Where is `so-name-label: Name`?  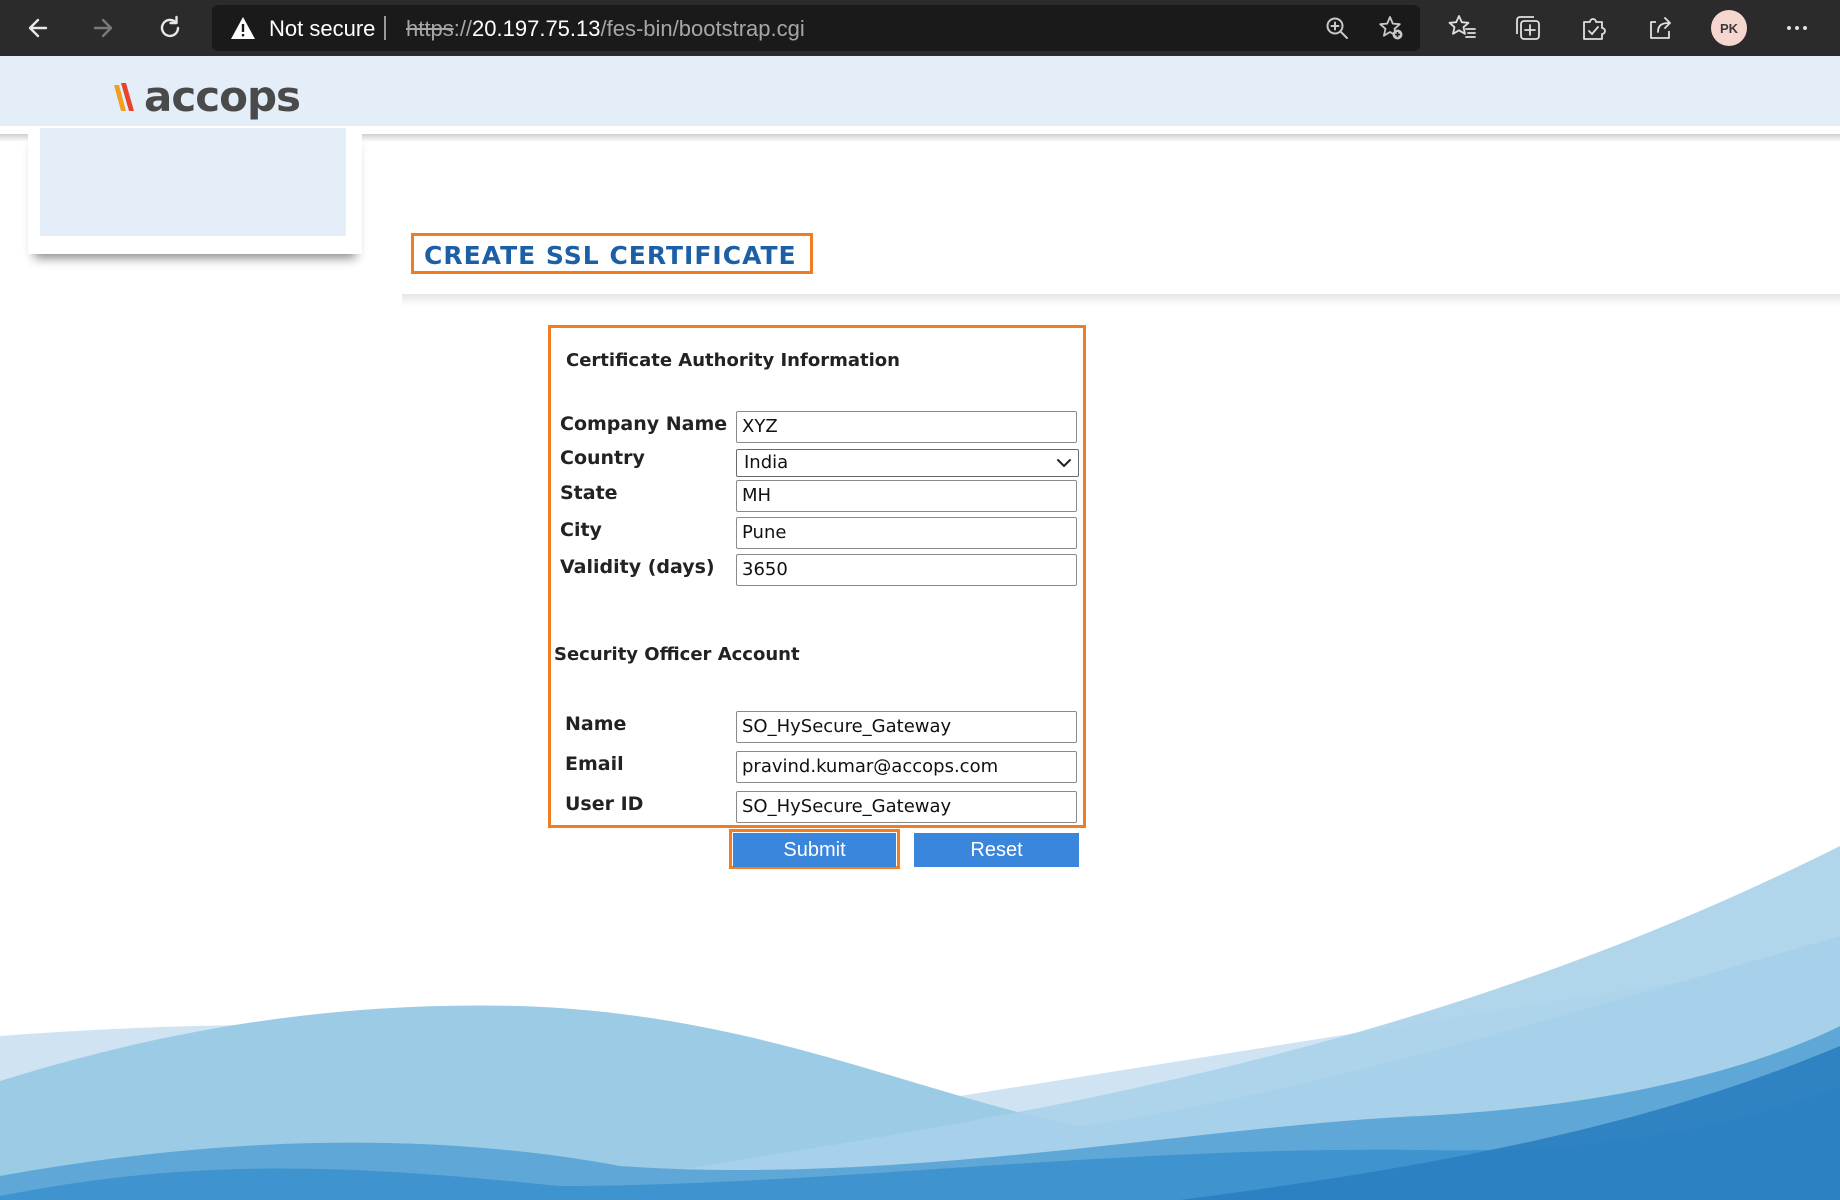 so-name-label: Name is located at coordinates (596, 724).